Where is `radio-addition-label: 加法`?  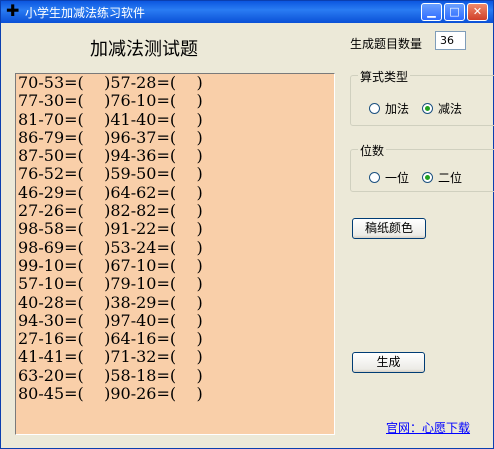
radio-addition-label: 加法 is located at coordinates (397, 109).